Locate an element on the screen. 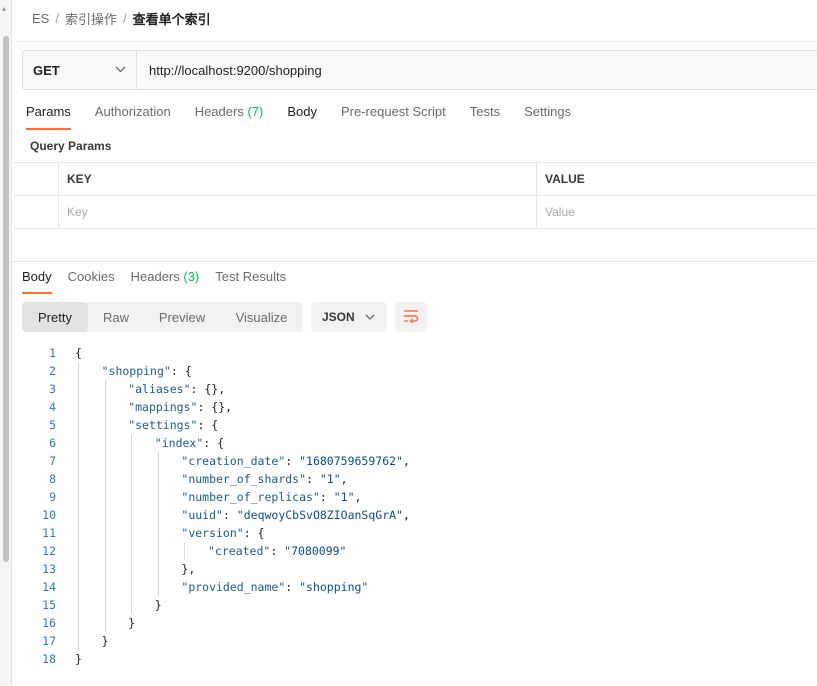 Image resolution: width=817 pixels, height=686 pixels. line-number: 14 is located at coordinates (49, 587).